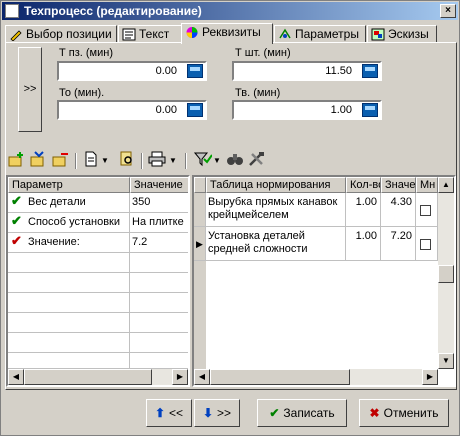 This screenshot has width=460, height=436. Describe the element at coordinates (258, 249) in the screenshot. I see `norm-name-line2: средней сложности` at that location.